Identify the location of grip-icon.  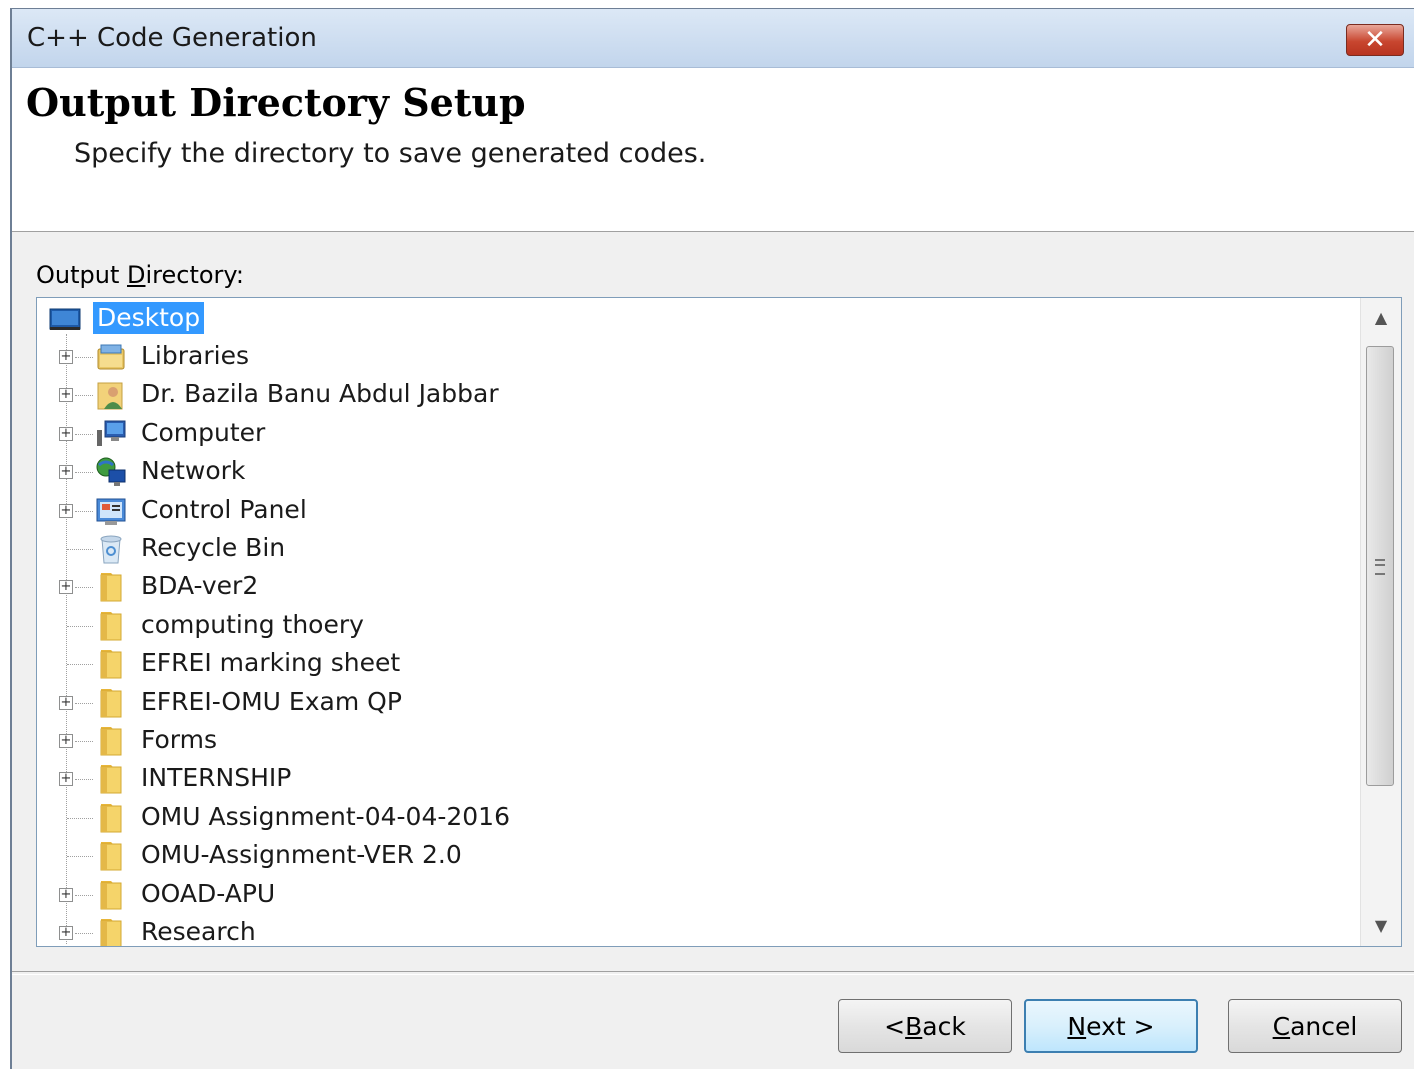
(1380, 567).